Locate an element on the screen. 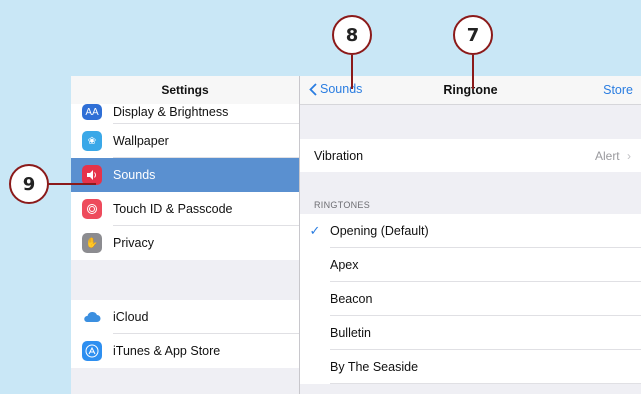  callout-9: 9 is located at coordinates (29, 184).